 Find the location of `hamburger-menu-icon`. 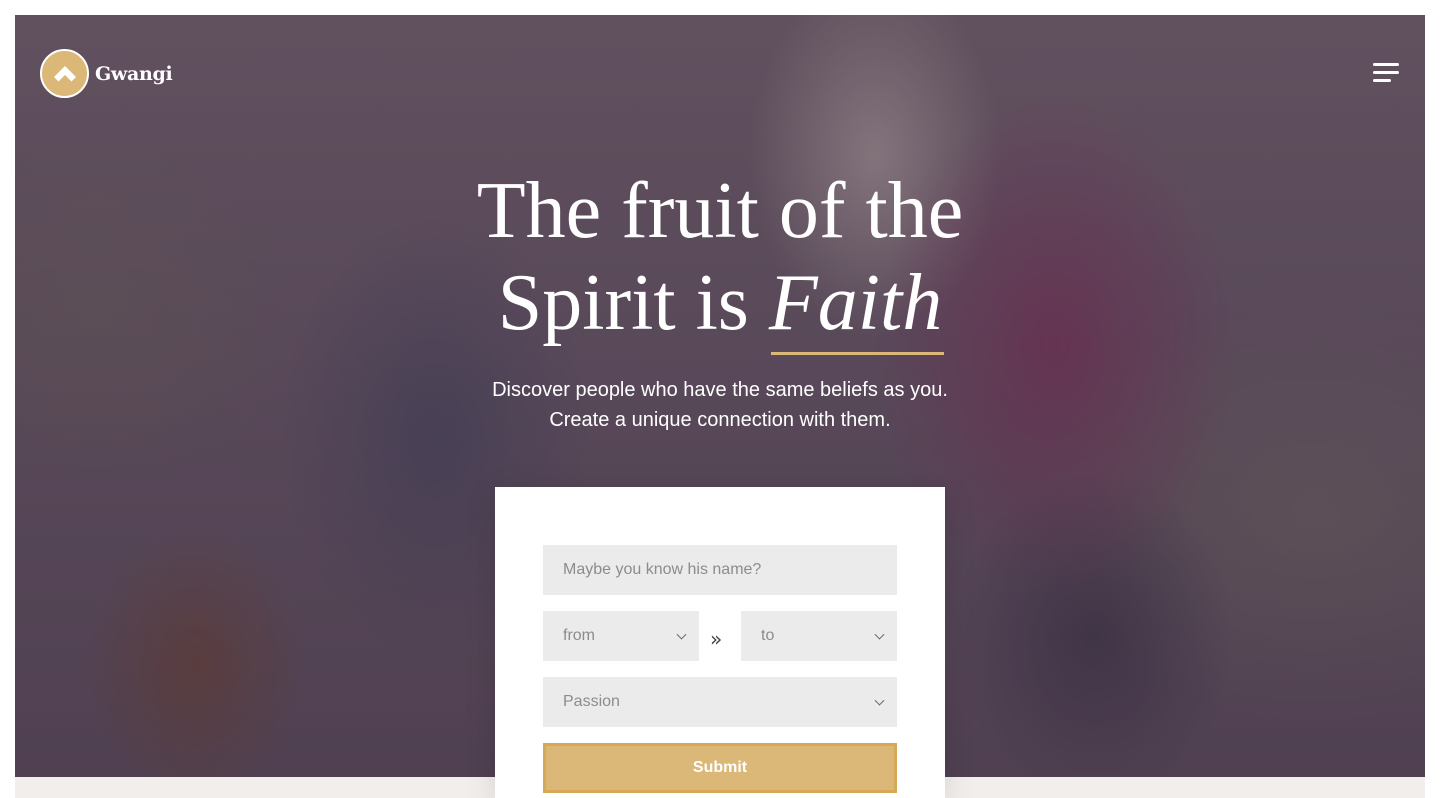

hamburger-menu-icon is located at coordinates (1387, 73).